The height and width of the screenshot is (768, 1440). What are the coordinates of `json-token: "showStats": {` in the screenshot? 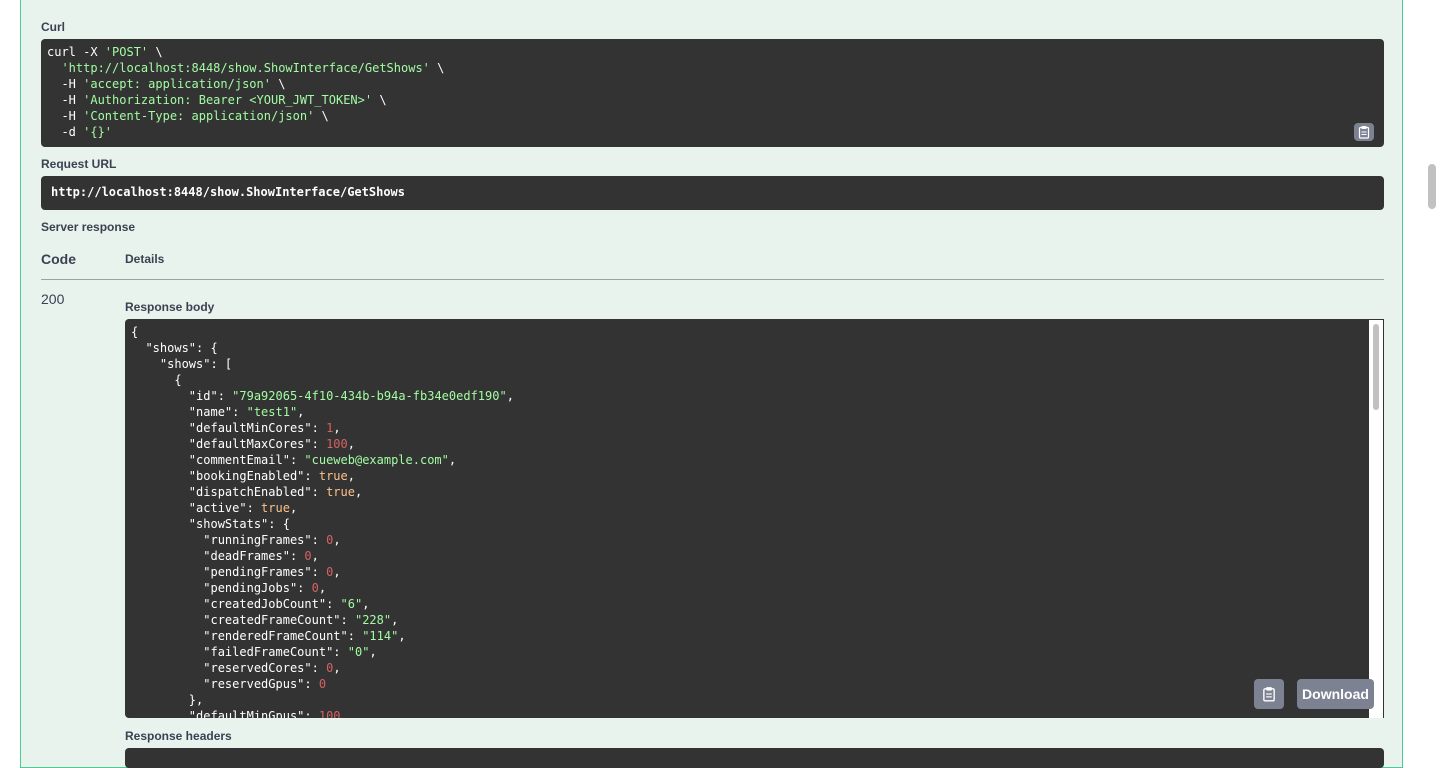 It's located at (210, 524).